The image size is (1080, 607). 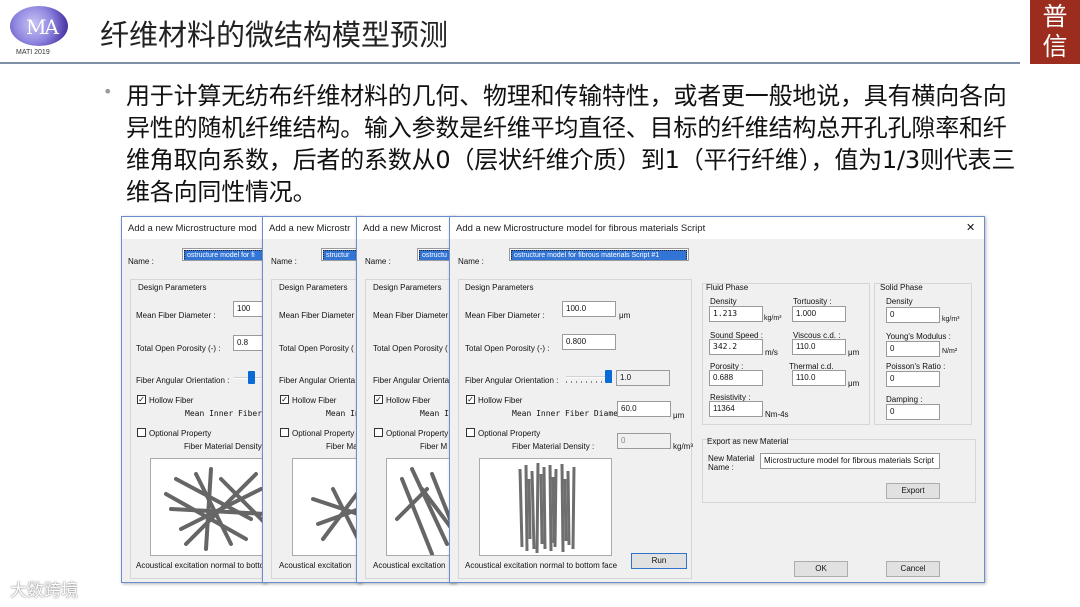 What do you see at coordinates (553, 446) in the screenshot?
I see `fmd-label: Fiber Material Density :` at bounding box center [553, 446].